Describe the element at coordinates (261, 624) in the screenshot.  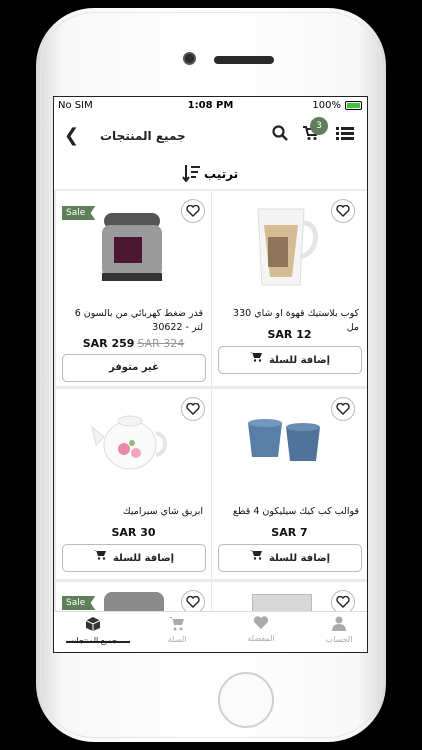
I see `heart-icon` at that location.